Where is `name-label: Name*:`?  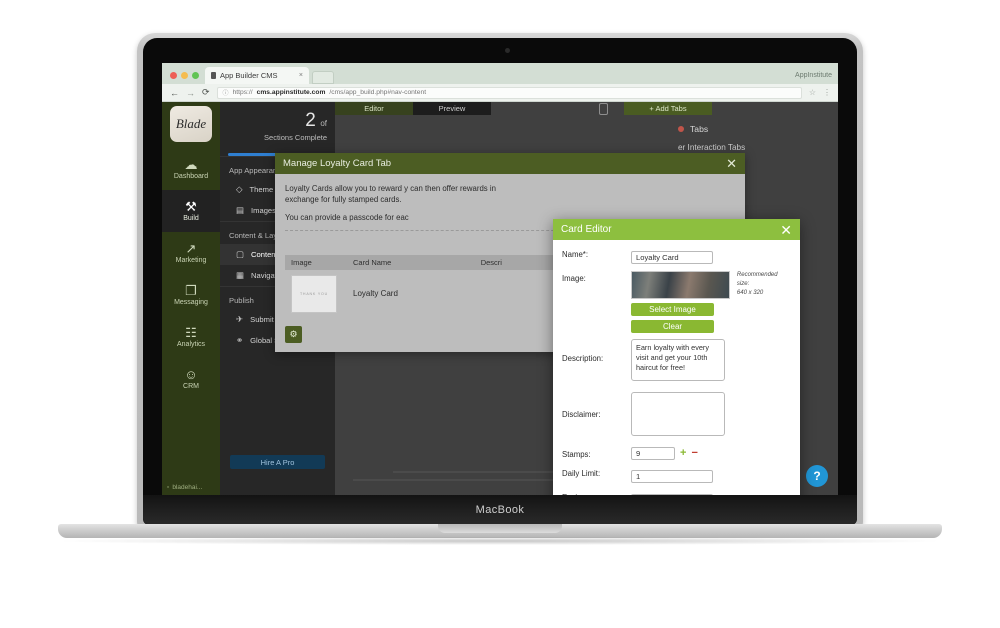 name-label: Name*: is located at coordinates (575, 254).